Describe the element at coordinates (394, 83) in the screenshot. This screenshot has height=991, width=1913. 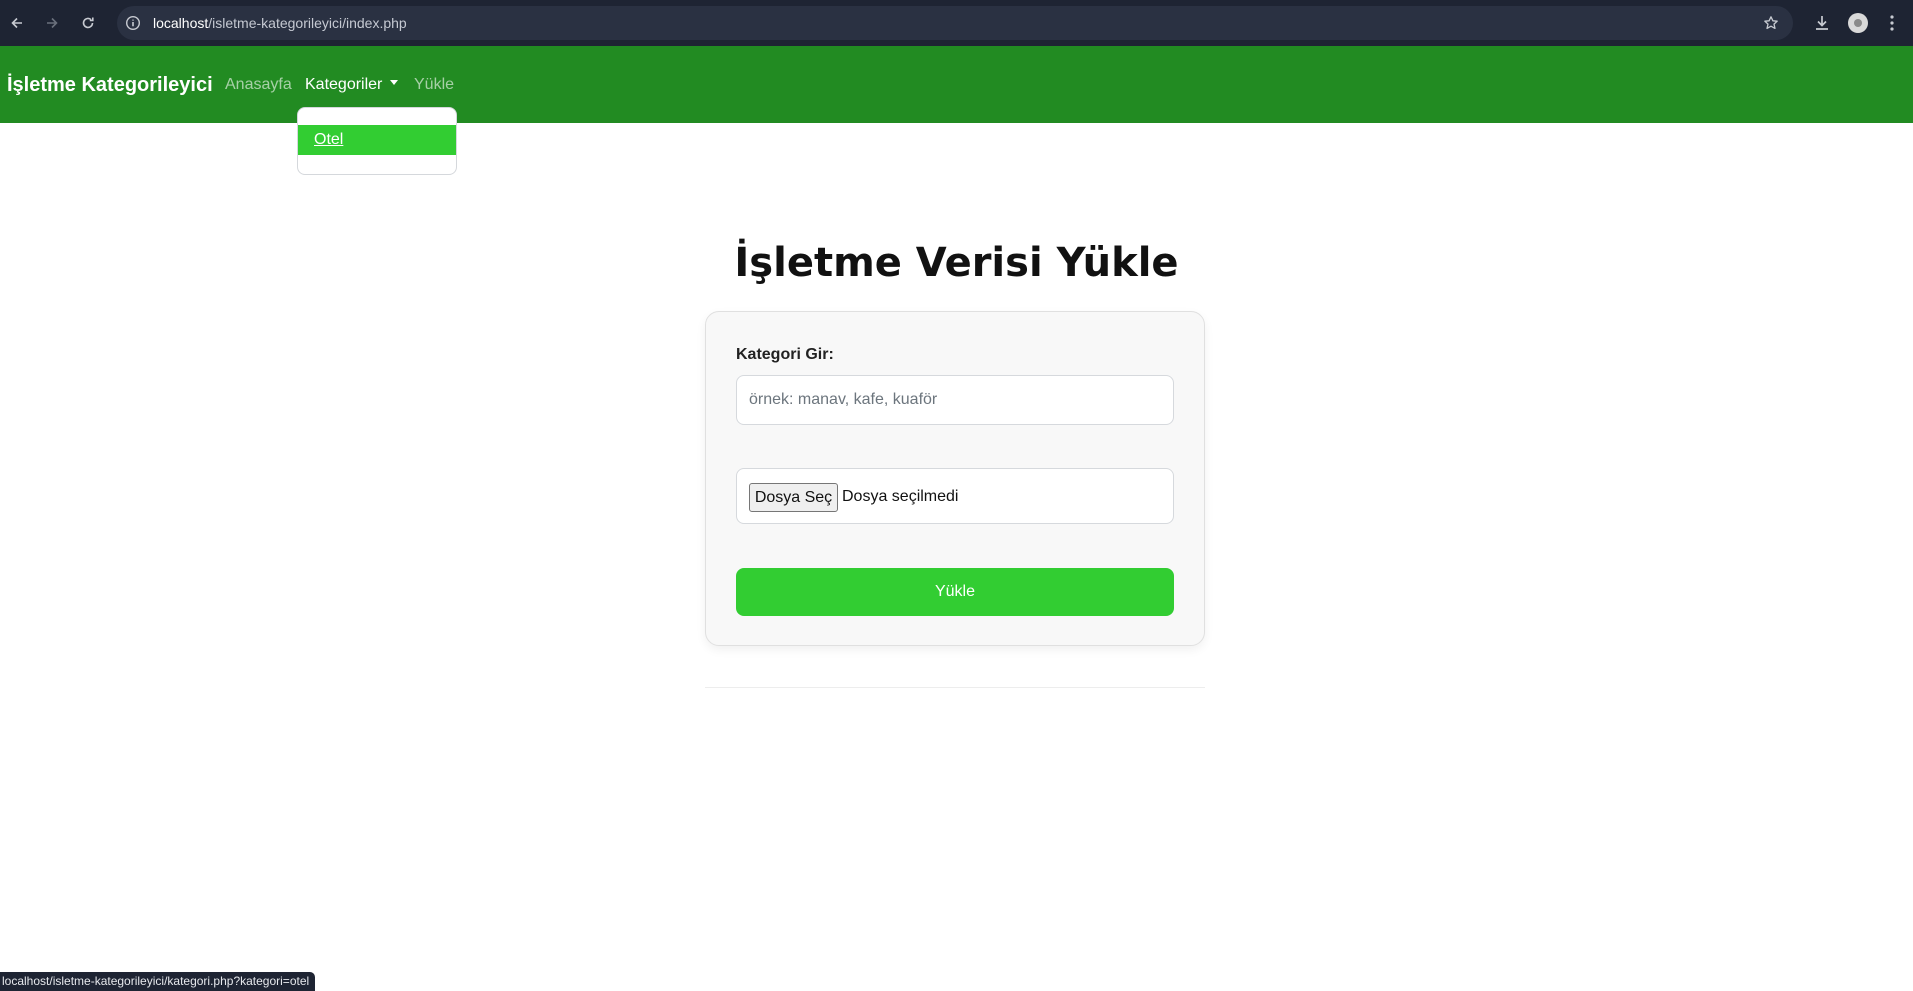
I see `caret-down-icon` at that location.